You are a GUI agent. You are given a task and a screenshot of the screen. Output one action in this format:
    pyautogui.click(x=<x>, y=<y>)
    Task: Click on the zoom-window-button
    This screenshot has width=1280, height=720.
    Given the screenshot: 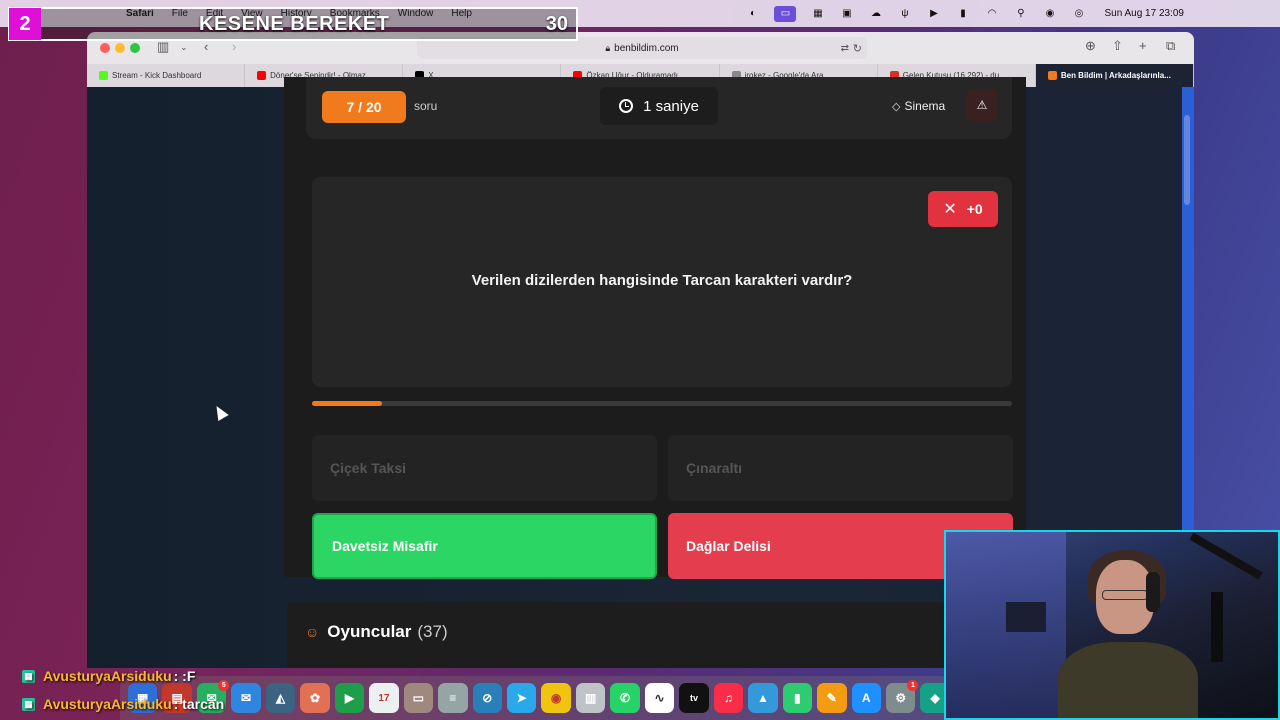 What is the action you would take?
    pyautogui.click(x=135, y=48)
    